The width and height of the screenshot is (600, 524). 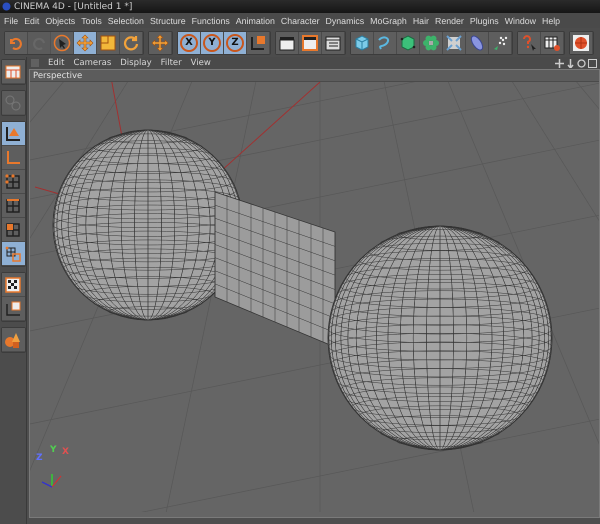 I want to click on clapperboard-icon, so click(x=310, y=43).